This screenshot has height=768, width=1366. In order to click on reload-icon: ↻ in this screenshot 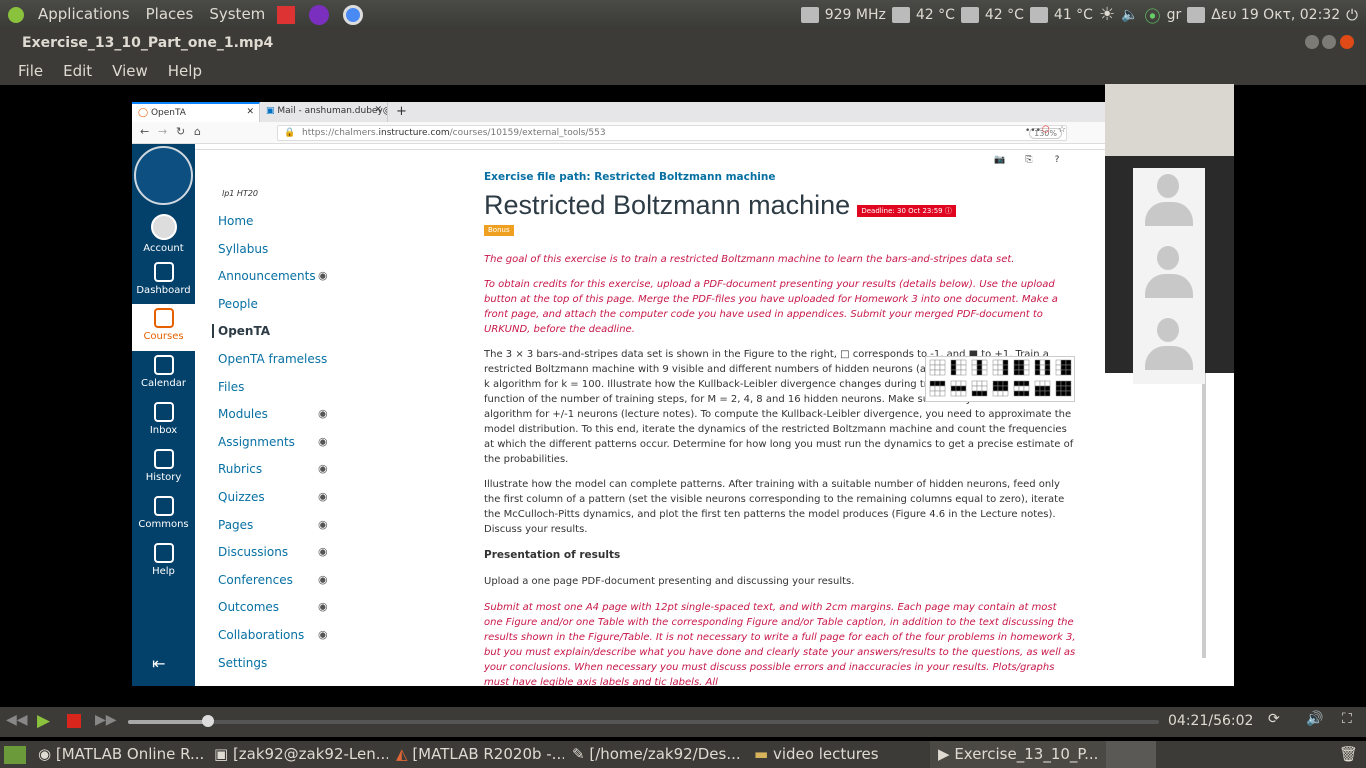, I will do `click(180, 131)`.